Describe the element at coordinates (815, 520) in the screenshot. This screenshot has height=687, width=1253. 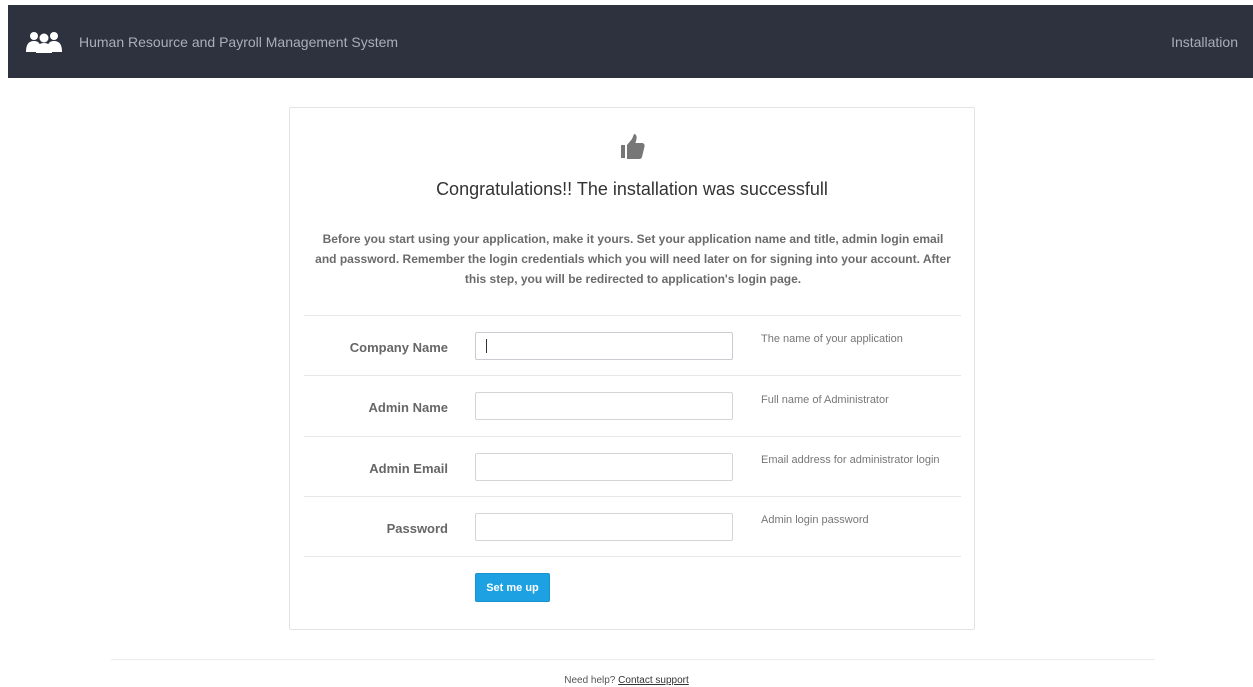
I see `password-help: Admin login password` at that location.